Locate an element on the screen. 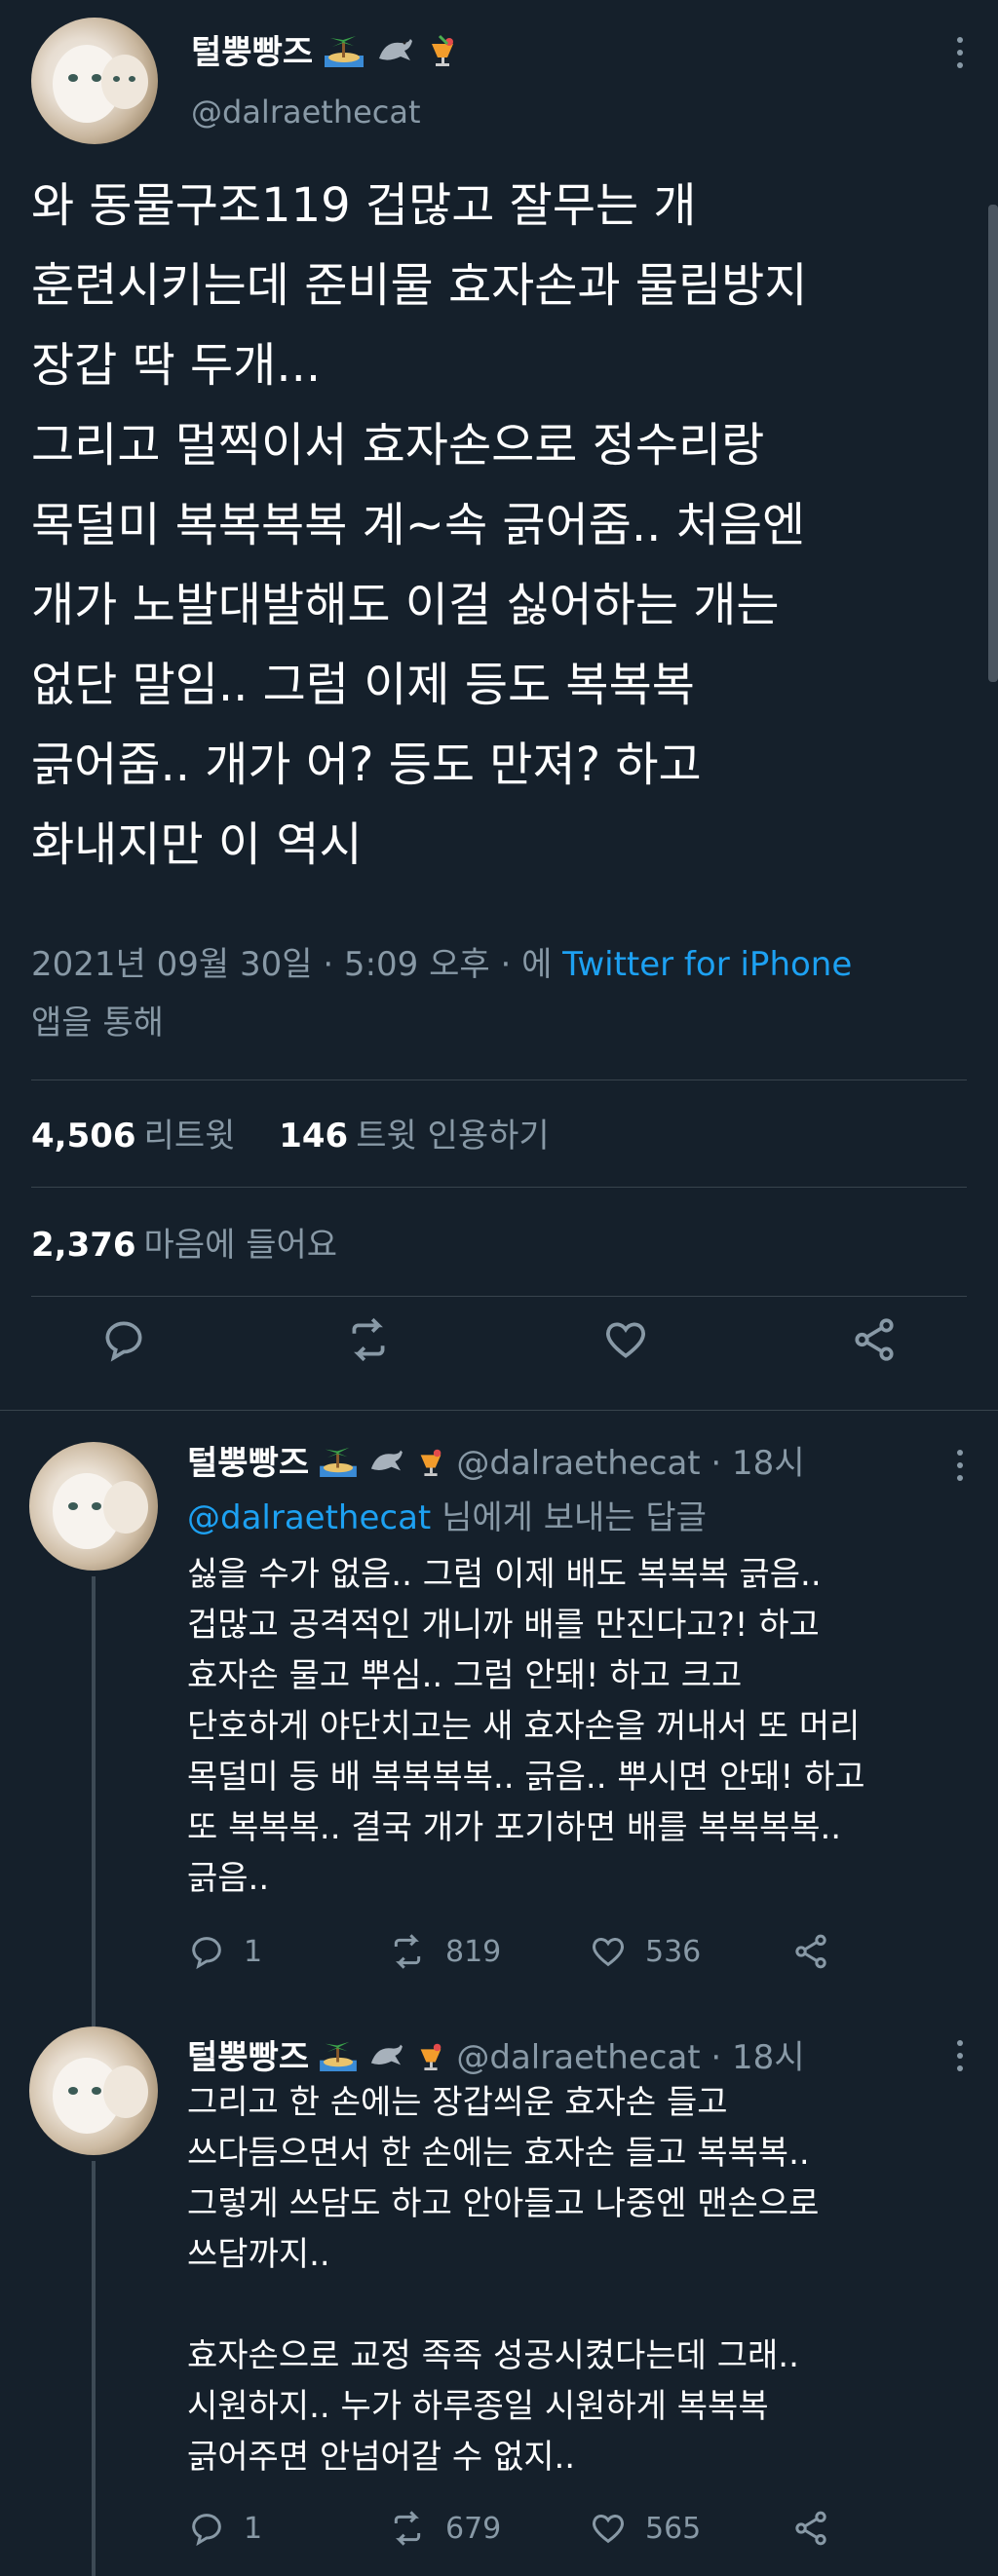  retweet-button is located at coordinates (372, 1344).